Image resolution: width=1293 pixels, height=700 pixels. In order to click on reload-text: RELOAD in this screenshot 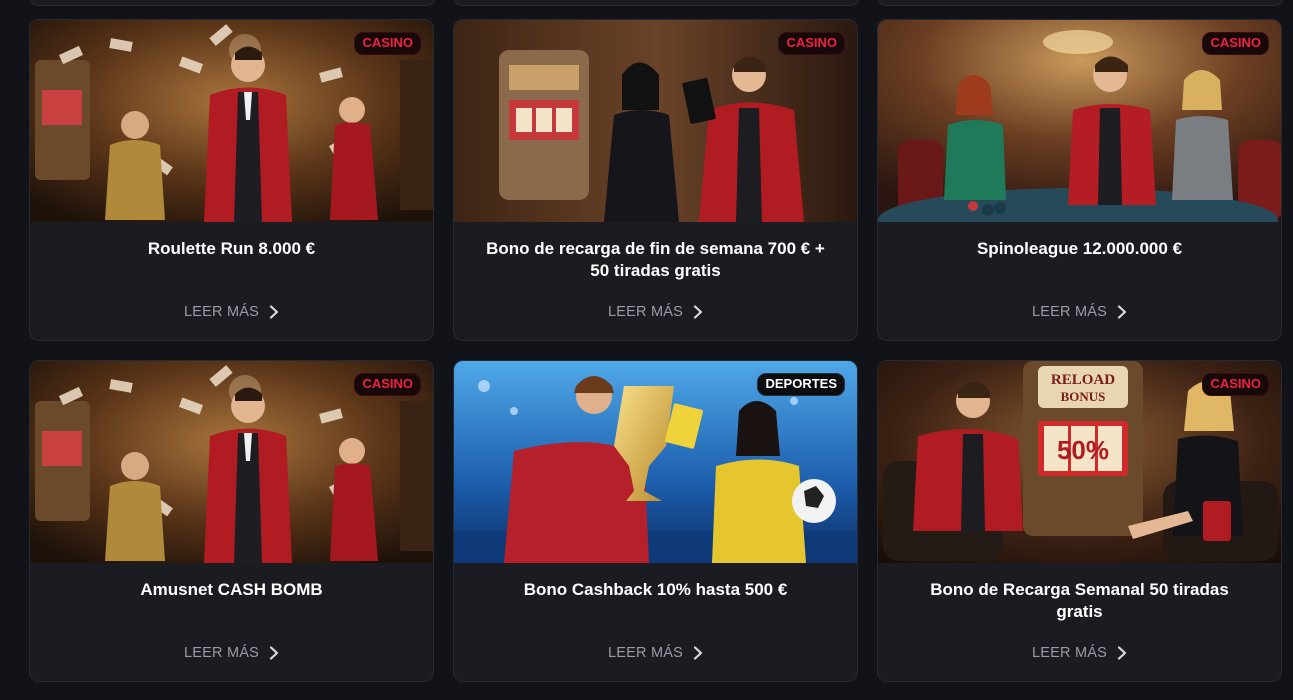, I will do `click(1083, 380)`.